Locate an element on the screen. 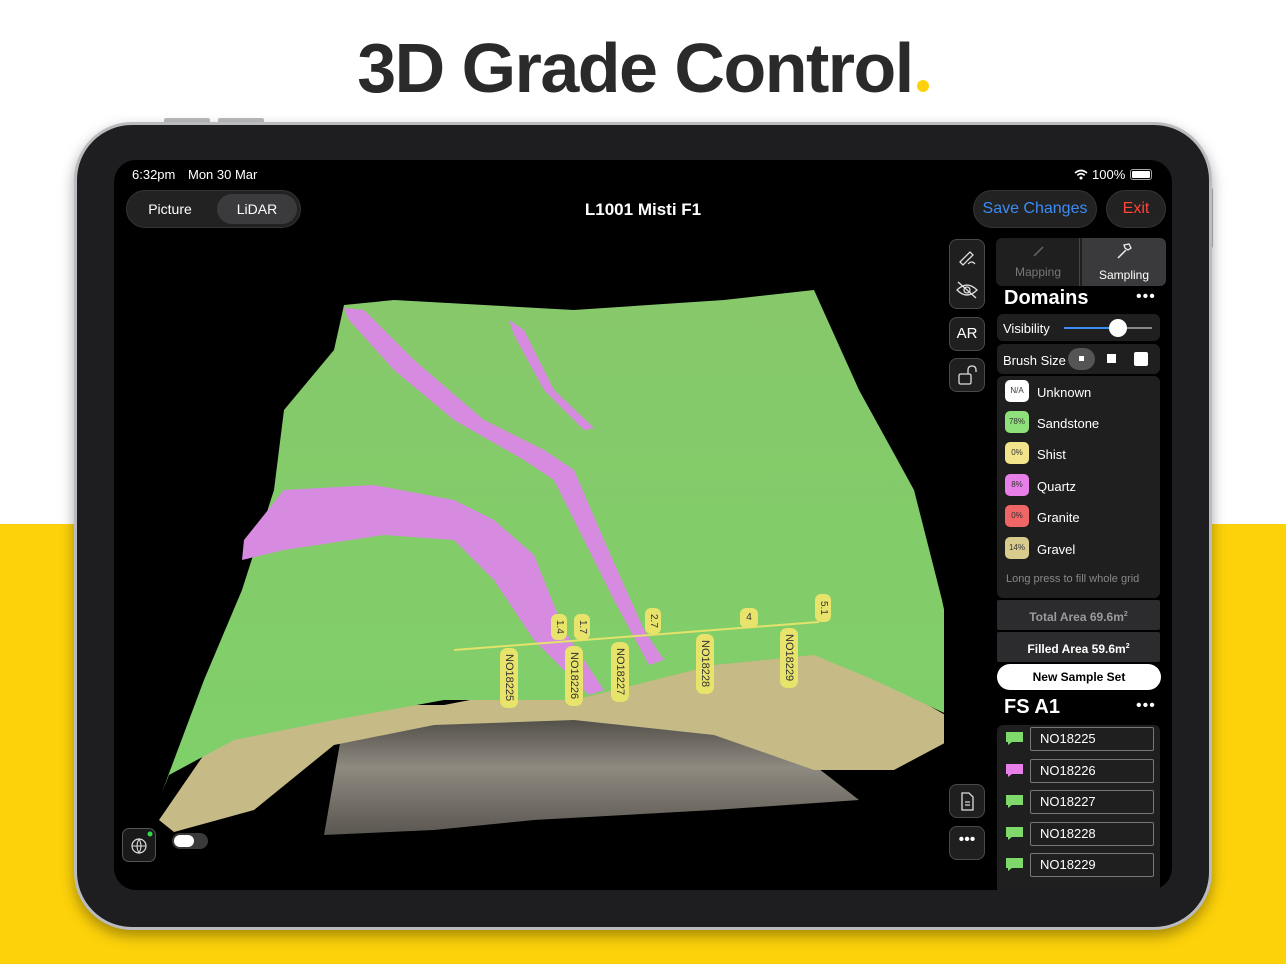 The height and width of the screenshot is (964, 1286). sample-list: NO18225 NO18226 NO18227 NO18228 NO18229 is located at coordinates (1078, 807).